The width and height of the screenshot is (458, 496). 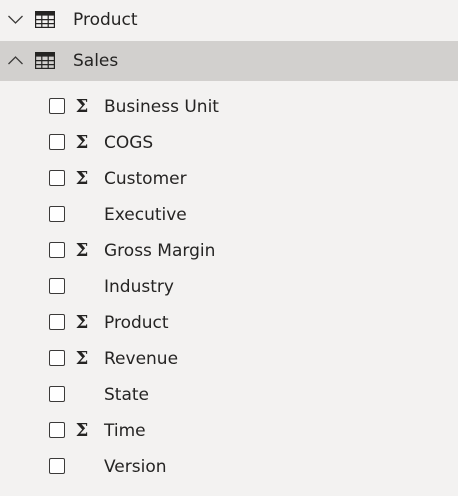 I want to click on field-row-cogs: Σ COGS, so click(x=229, y=143).